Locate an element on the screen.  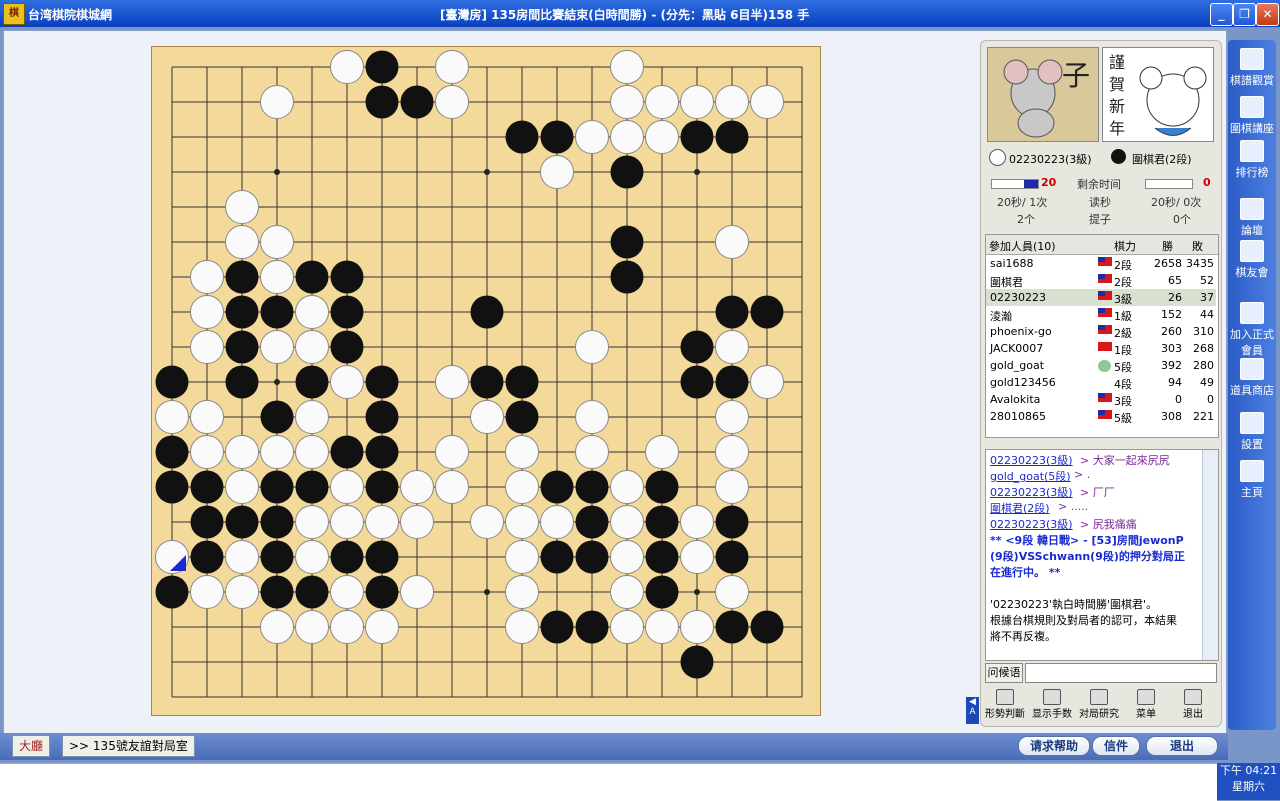
chat-input is located at coordinates (1121, 673).